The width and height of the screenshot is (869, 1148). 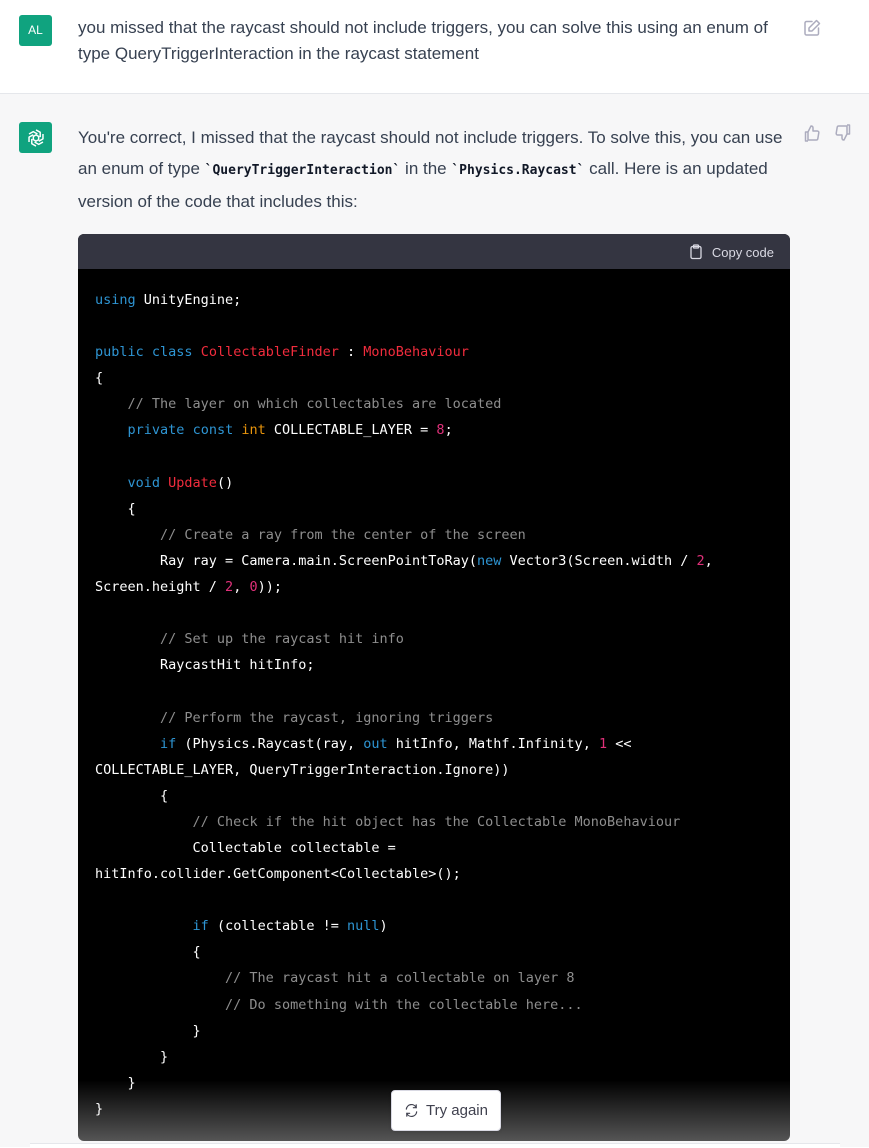 I want to click on try-again-button: Try again, so click(x=446, y=1110).